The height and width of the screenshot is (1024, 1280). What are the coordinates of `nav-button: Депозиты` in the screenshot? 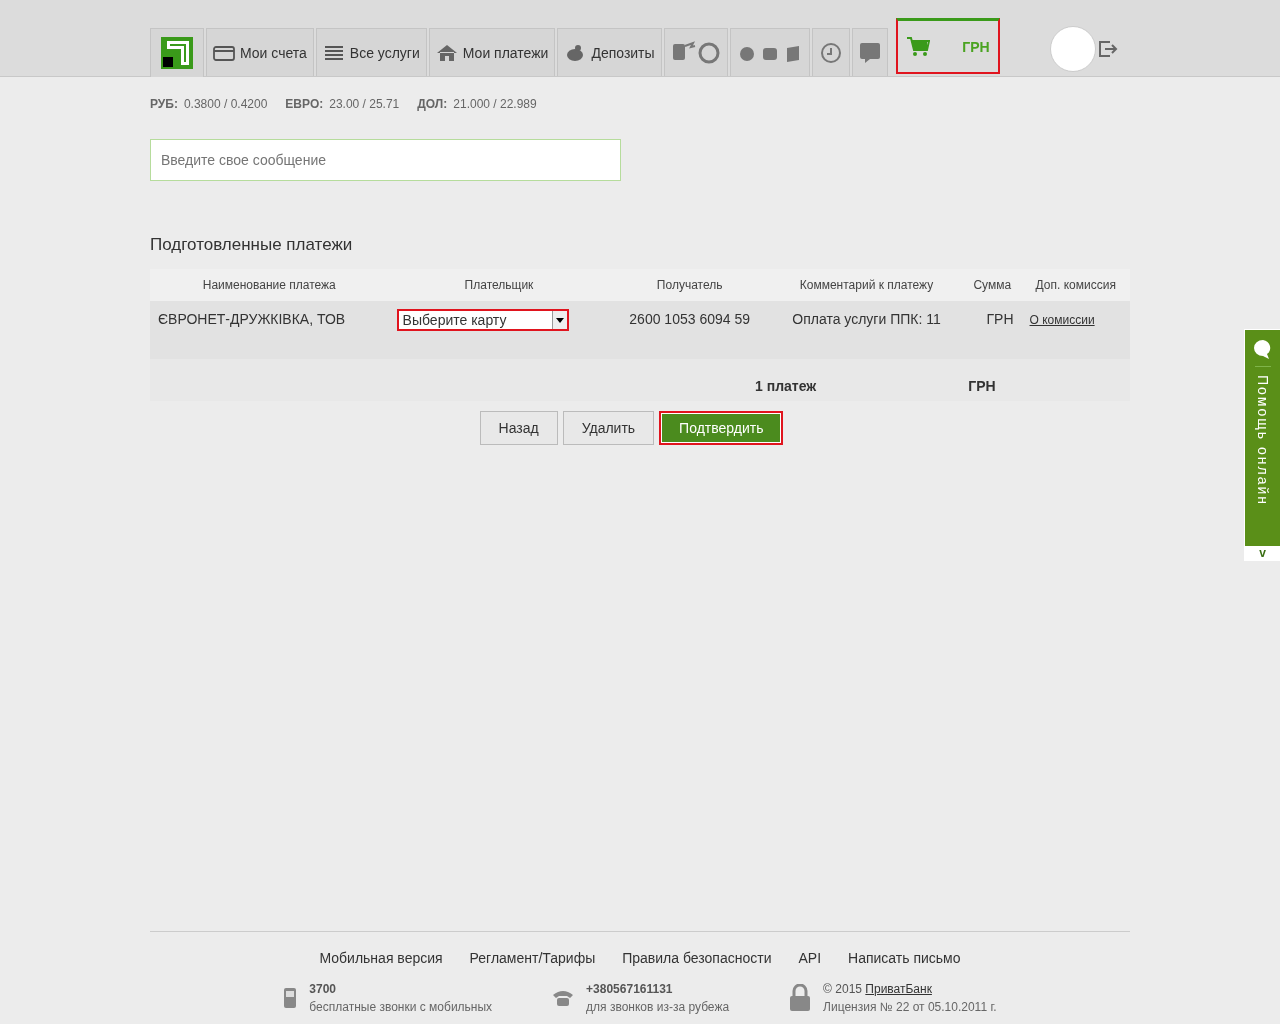 It's located at (609, 52).